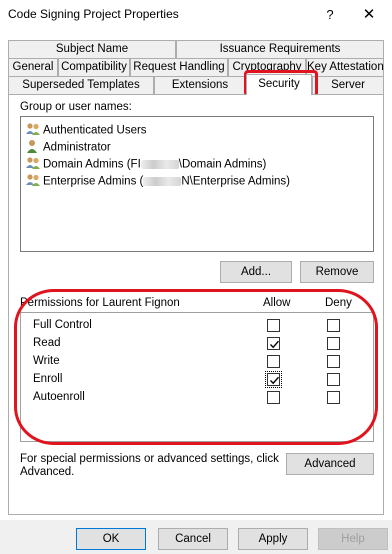  What do you see at coordinates (330, 464) in the screenshot?
I see `advanced-button: Advanced` at bounding box center [330, 464].